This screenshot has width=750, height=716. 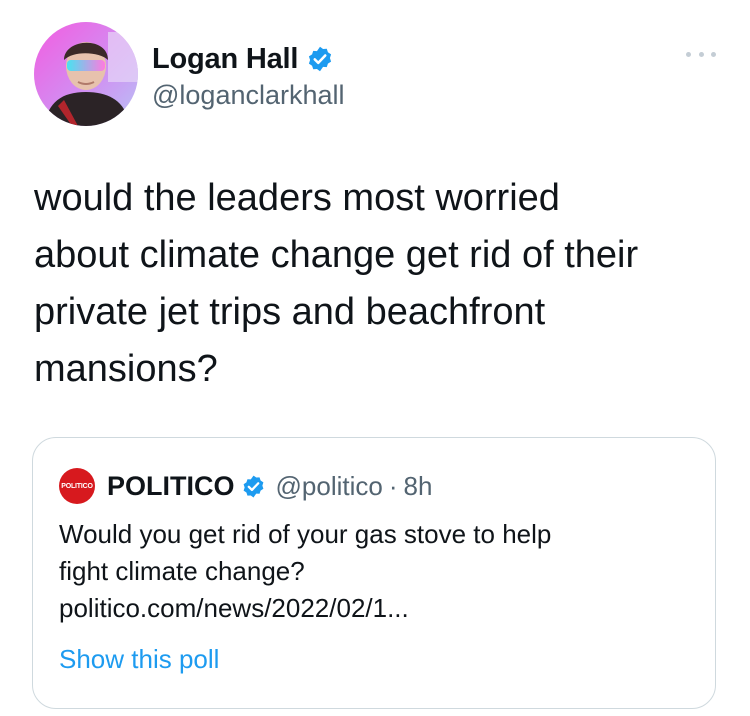 I want to click on author-avatar, so click(x=86, y=74).